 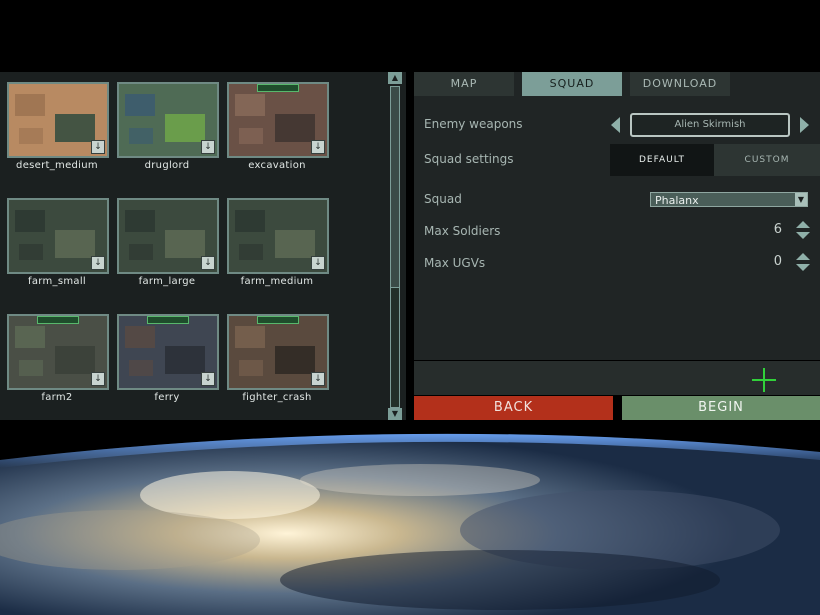 I want to click on map-item: ↓ fighter_crash, so click(x=277, y=362).